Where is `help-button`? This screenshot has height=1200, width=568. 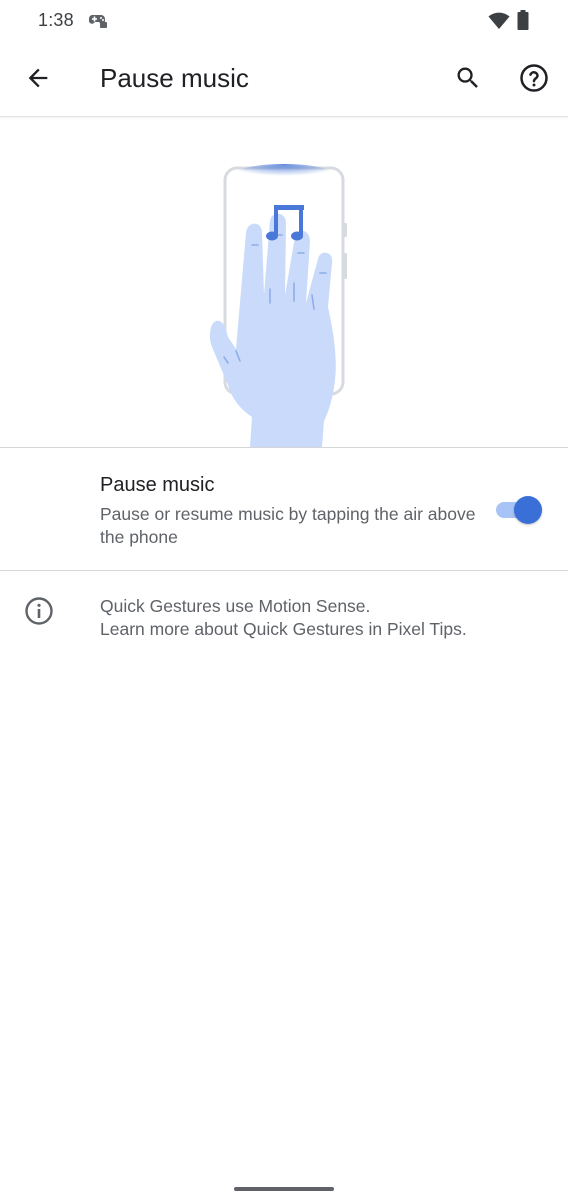 help-button is located at coordinates (534, 78).